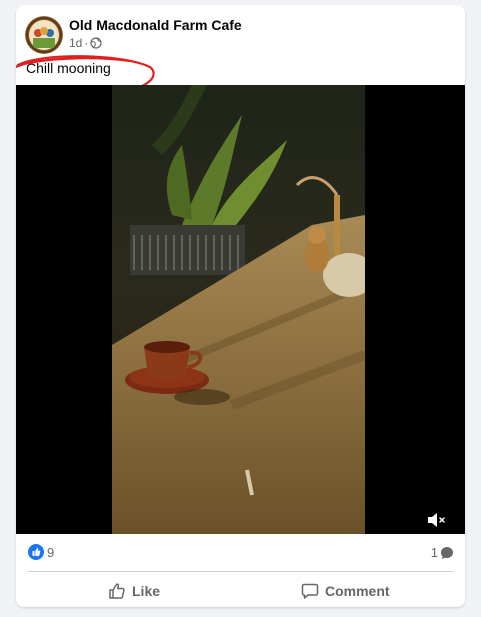  I want to click on post-time: 1d, so click(75, 43).